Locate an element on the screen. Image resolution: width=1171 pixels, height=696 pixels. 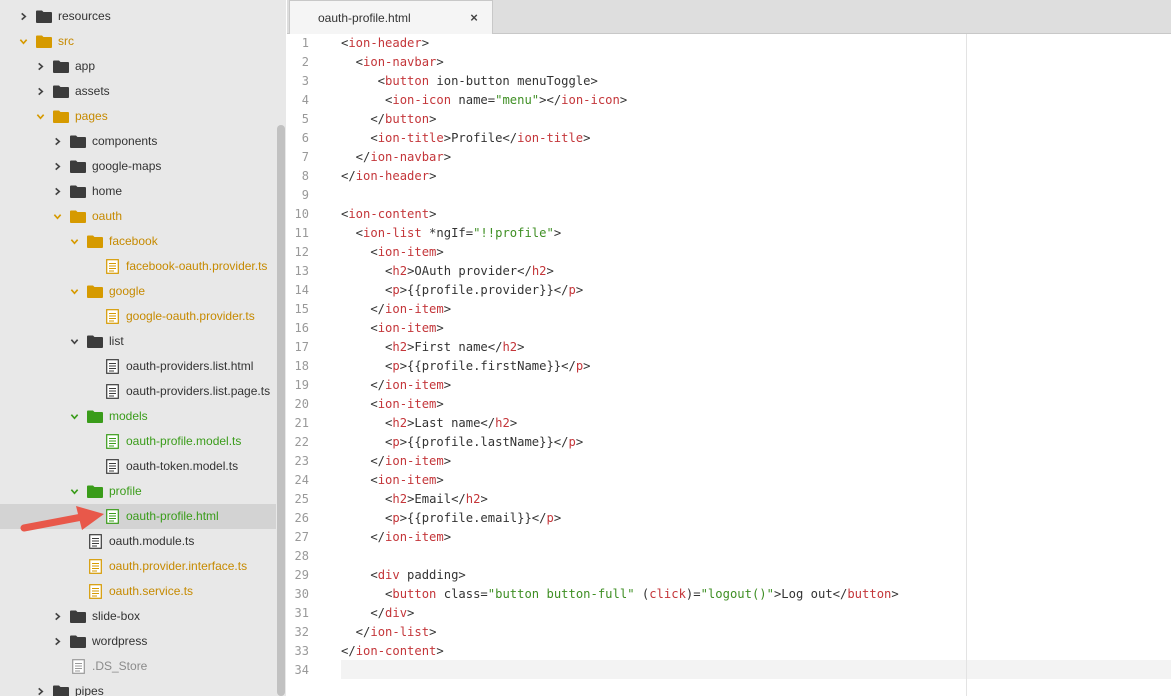
code-line: <h2>Email</h2> is located at coordinates (414, 499).